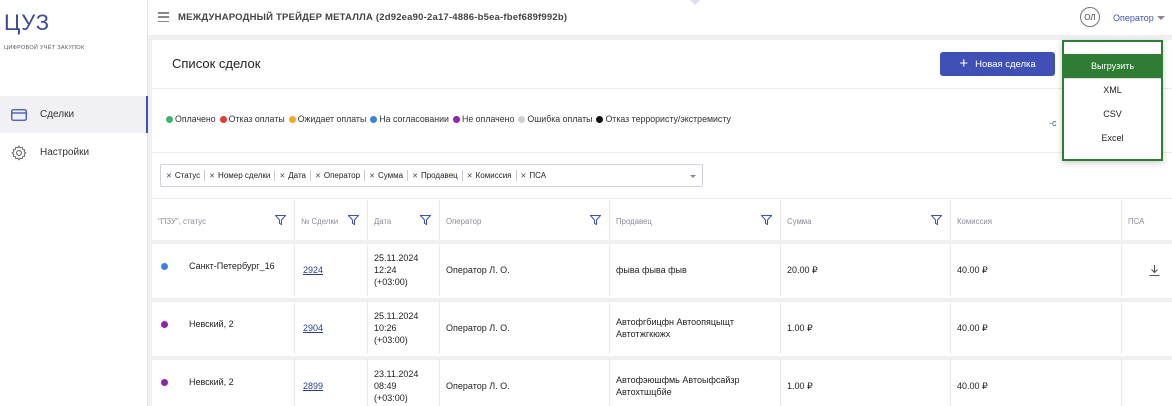  Describe the element at coordinates (493, 175) in the screenshot. I see `column-chip-label: Комиссия` at that location.